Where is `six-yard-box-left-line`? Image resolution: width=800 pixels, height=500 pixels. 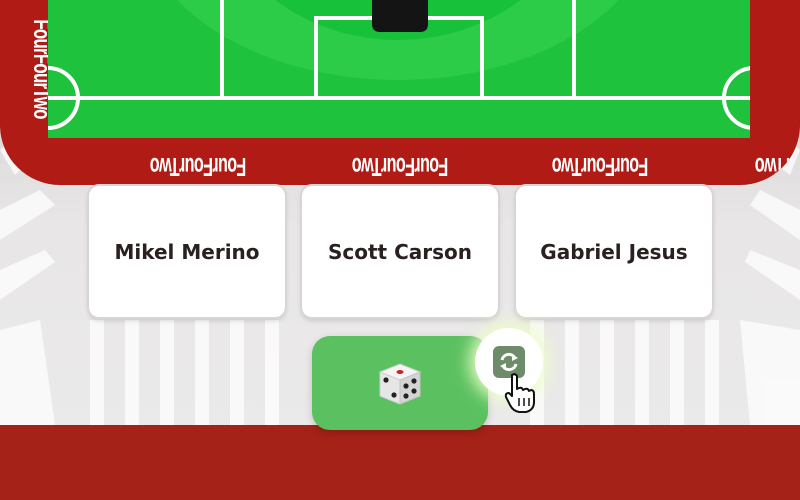 six-yard-box-left-line is located at coordinates (316, 58).